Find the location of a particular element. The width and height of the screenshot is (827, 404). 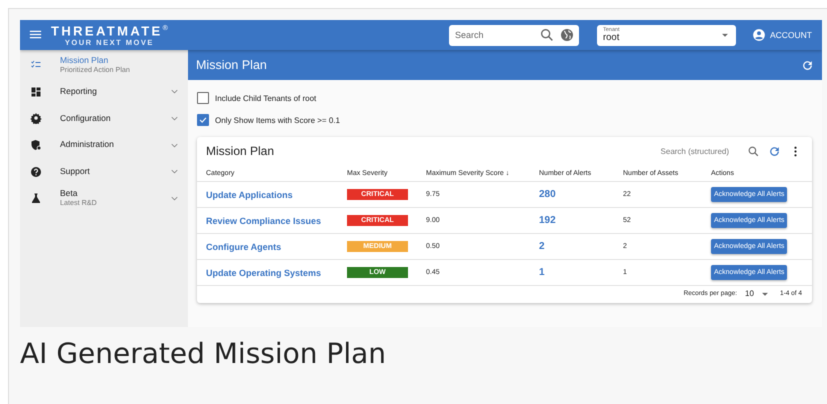

sidebar-label: Support is located at coordinates (75, 171).